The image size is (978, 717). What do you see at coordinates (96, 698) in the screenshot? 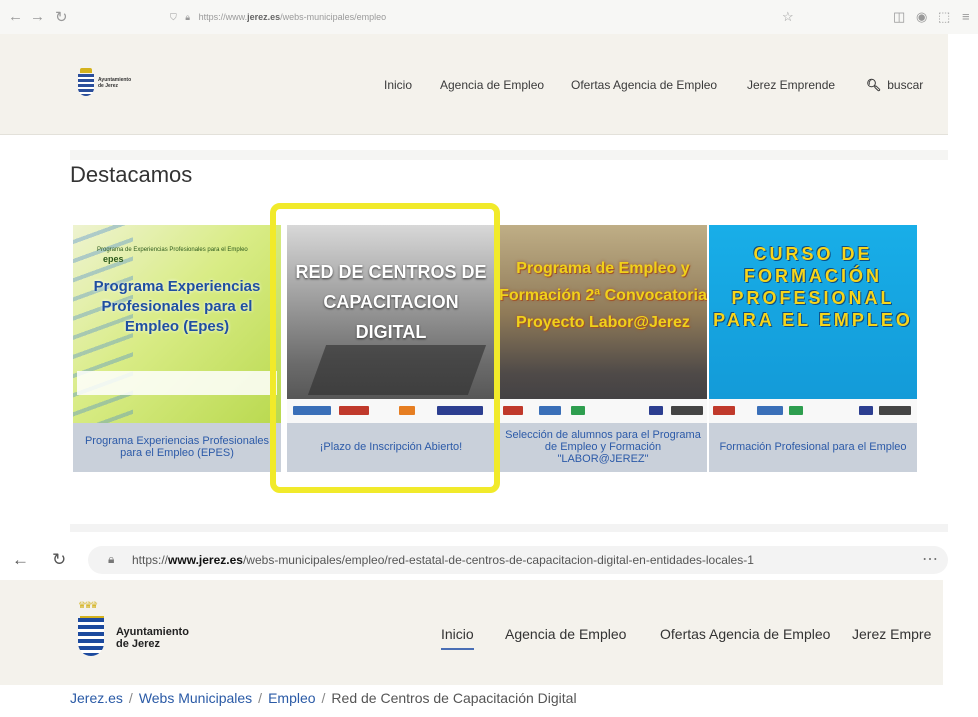
I see `breadcrumb-jerez: Jerez.es` at bounding box center [96, 698].